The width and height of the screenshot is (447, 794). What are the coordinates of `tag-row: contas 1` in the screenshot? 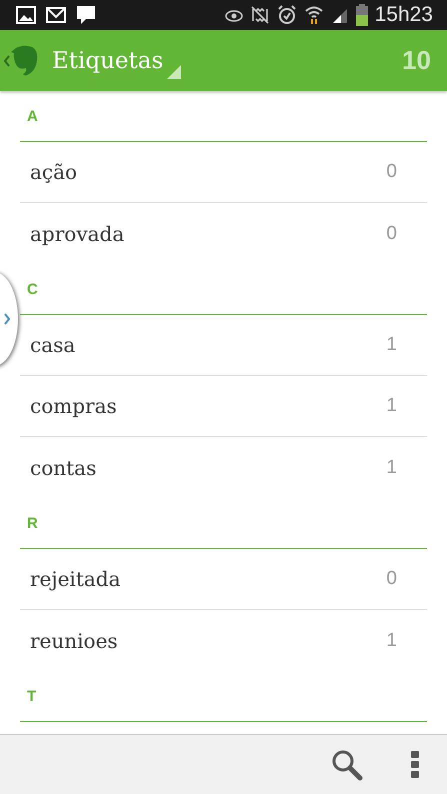 It's located at (223, 467).